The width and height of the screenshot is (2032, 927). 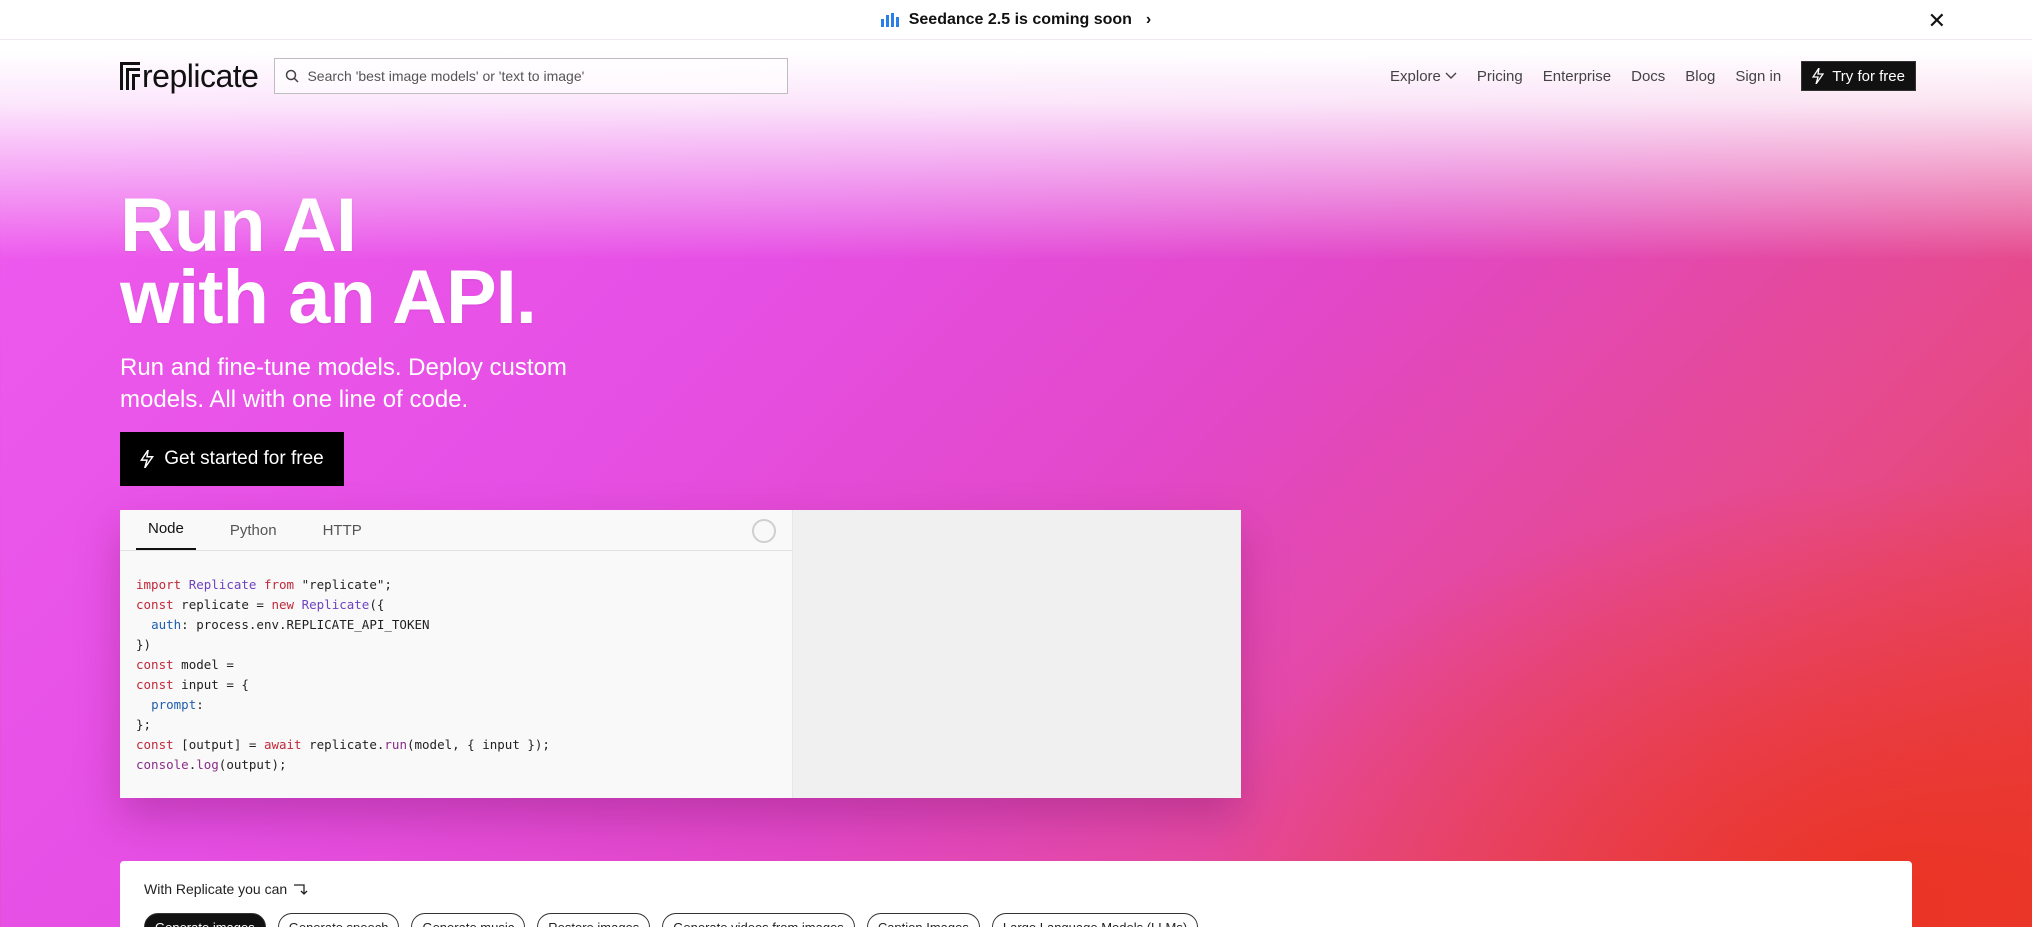 What do you see at coordinates (264, 584) in the screenshot?
I see `code-line: import Replicate from "replicate";` at bounding box center [264, 584].